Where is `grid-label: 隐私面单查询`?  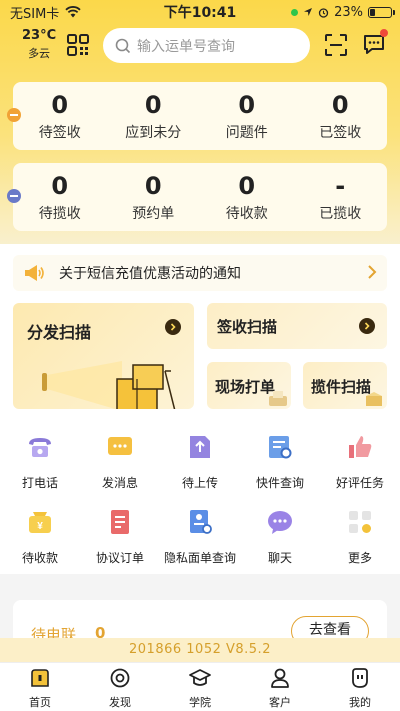
grid-label: 隐私面单查询 is located at coordinates (199, 558).